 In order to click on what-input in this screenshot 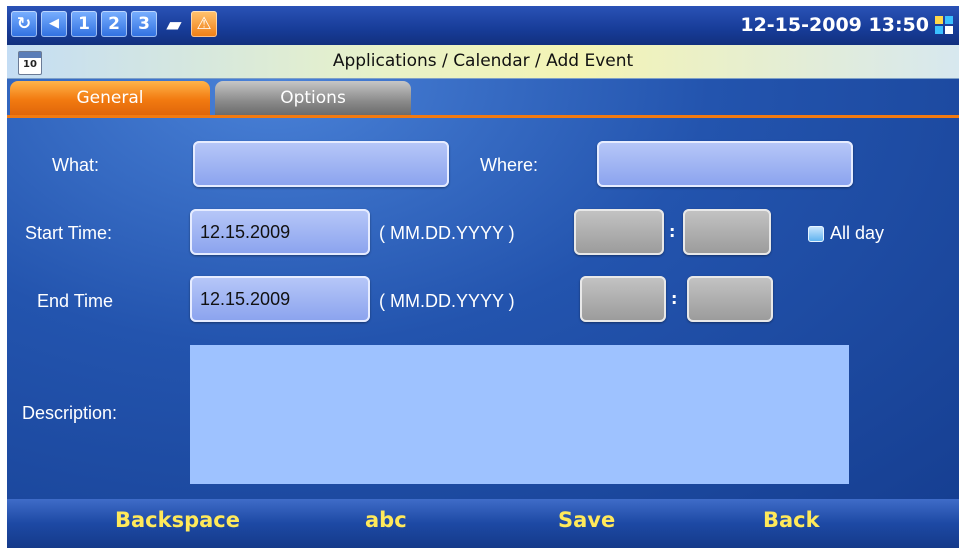, I will do `click(321, 164)`.